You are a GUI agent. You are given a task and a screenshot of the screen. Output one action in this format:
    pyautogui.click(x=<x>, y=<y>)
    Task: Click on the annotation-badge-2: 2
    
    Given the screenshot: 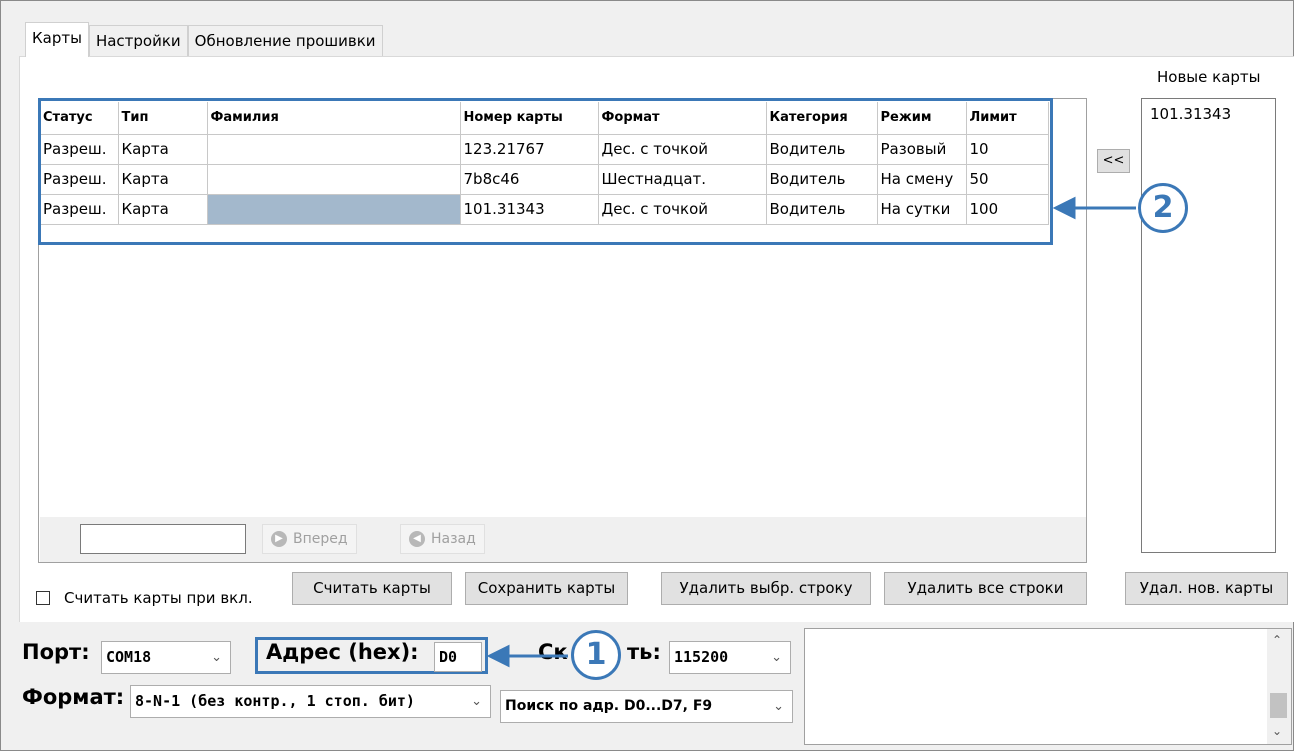 What is the action you would take?
    pyautogui.click(x=1163, y=208)
    